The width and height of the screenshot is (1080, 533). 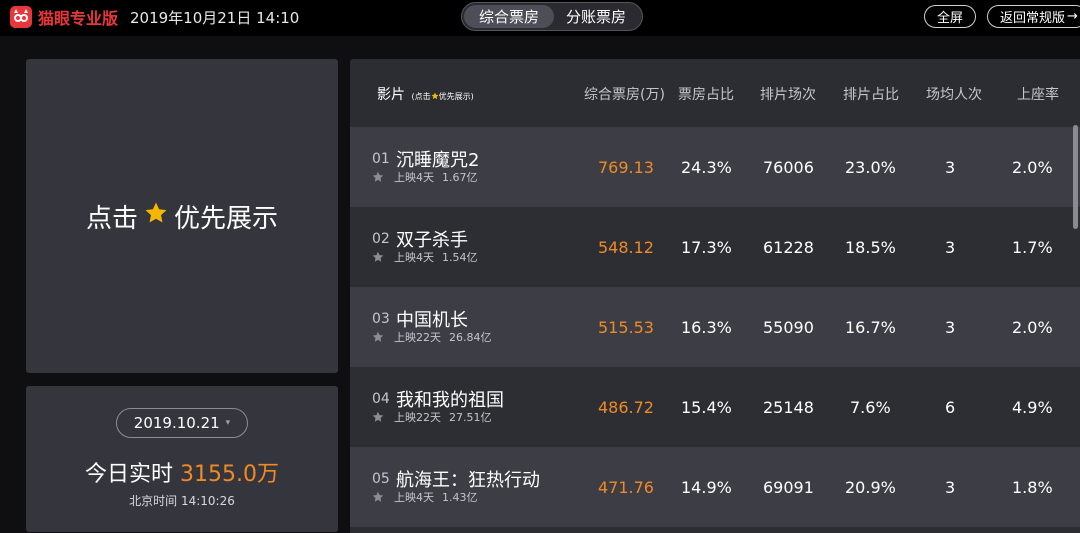 What do you see at coordinates (1032, 247) in the screenshot?
I see `row-occupancy: 1.7%` at bounding box center [1032, 247].